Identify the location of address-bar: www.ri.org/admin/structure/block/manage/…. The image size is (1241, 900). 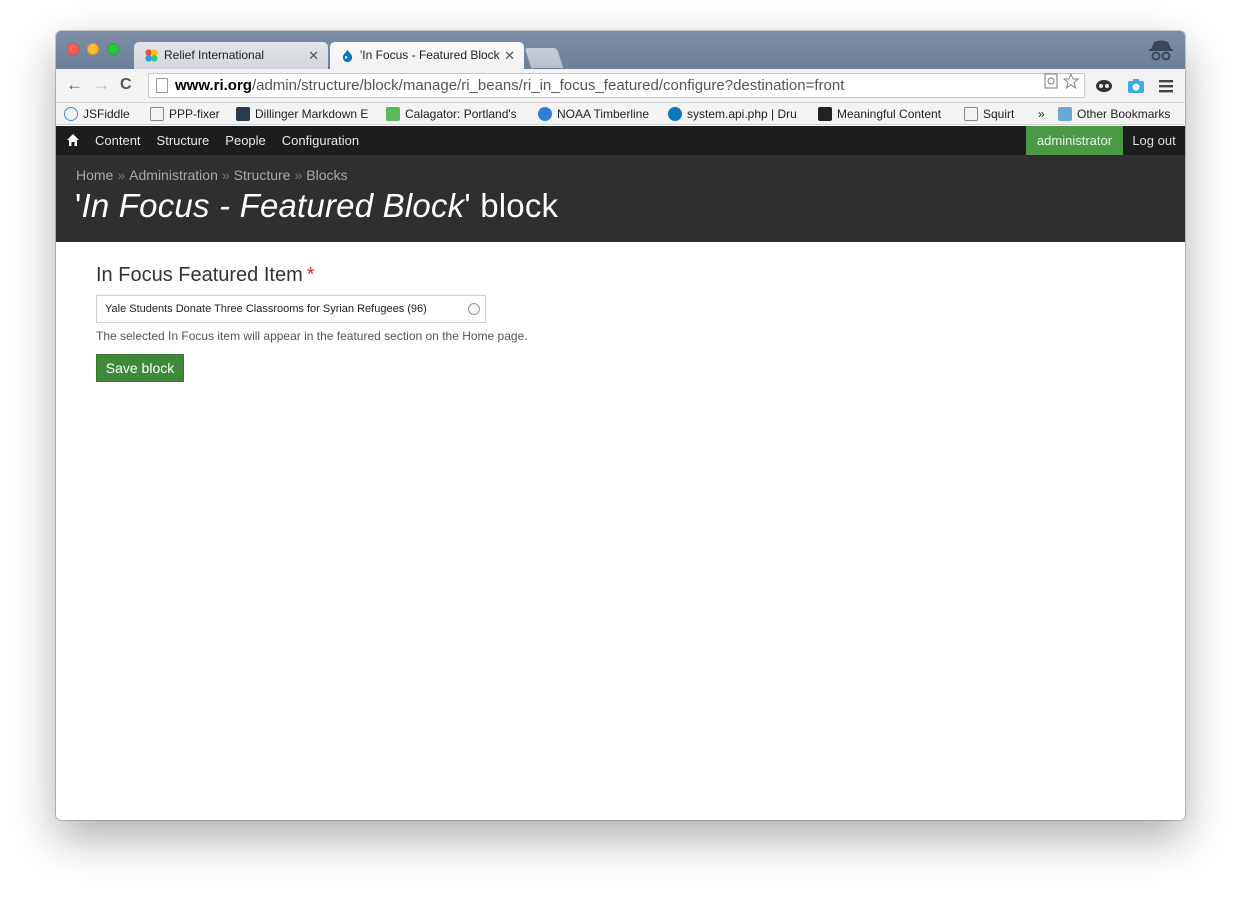
(616, 85).